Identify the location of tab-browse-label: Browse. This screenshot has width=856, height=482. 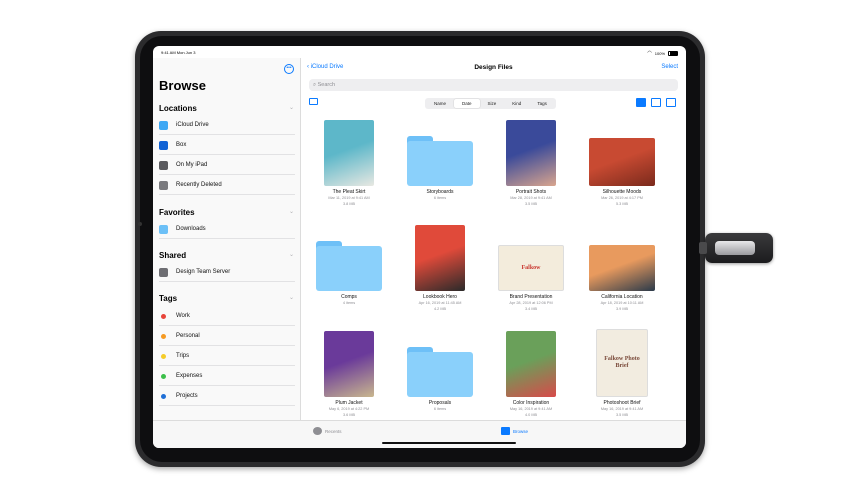
(521, 431).